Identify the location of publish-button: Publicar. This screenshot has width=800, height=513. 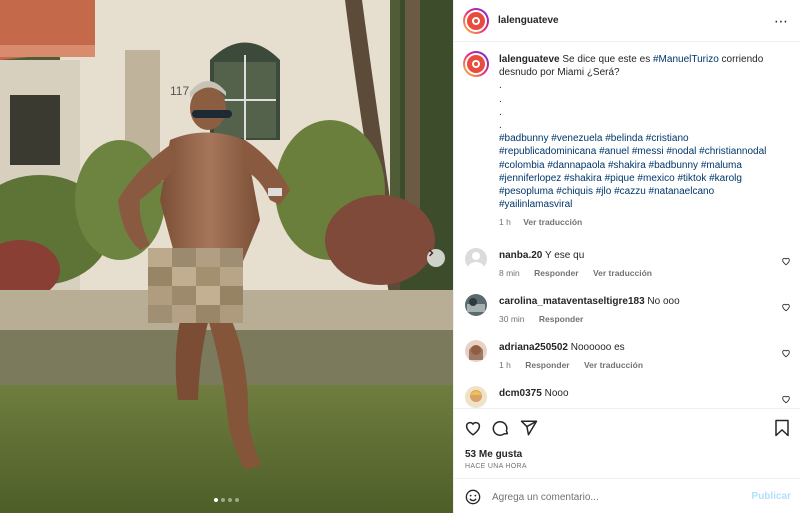
(771, 496).